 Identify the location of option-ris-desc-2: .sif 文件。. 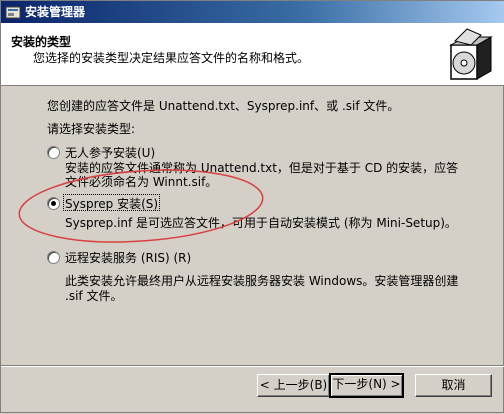
(94, 296).